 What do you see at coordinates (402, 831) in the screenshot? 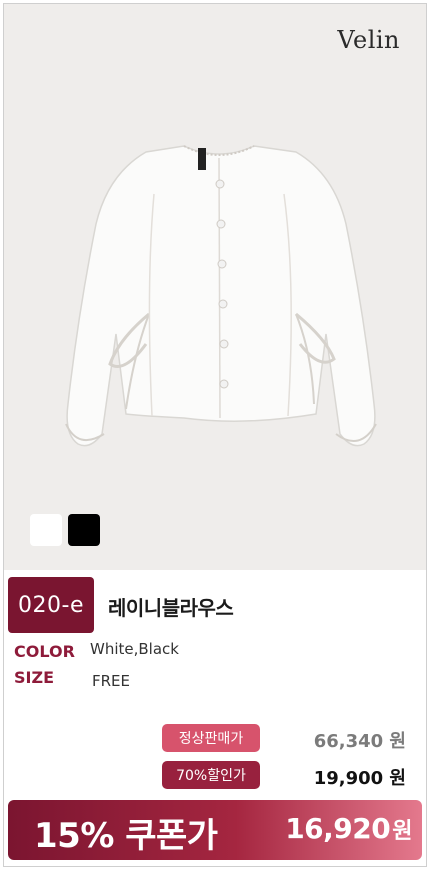
I see `coupon-price-unit: 원` at bounding box center [402, 831].